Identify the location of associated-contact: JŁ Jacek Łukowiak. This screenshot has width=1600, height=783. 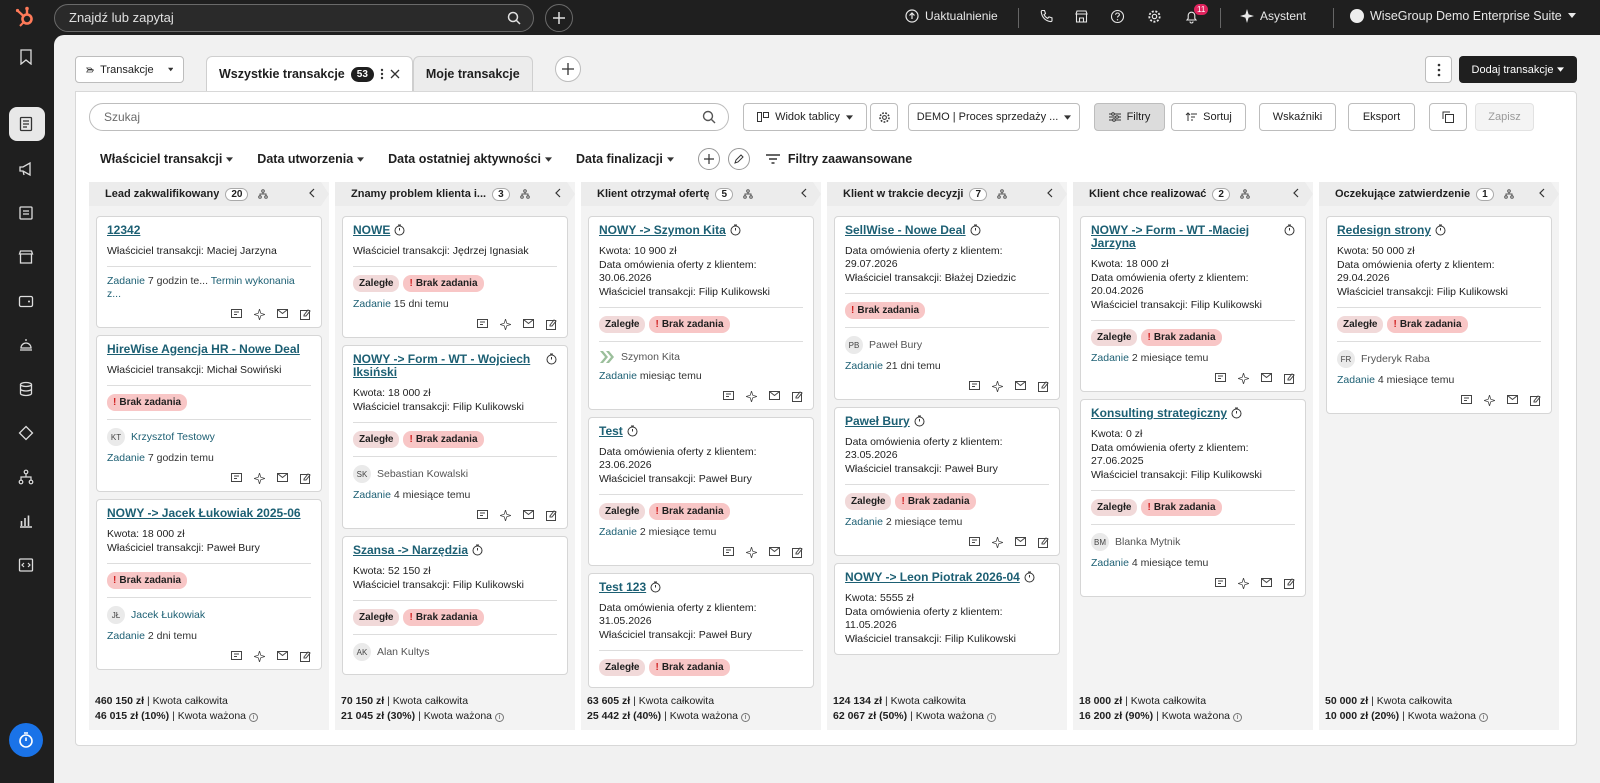
(209, 615).